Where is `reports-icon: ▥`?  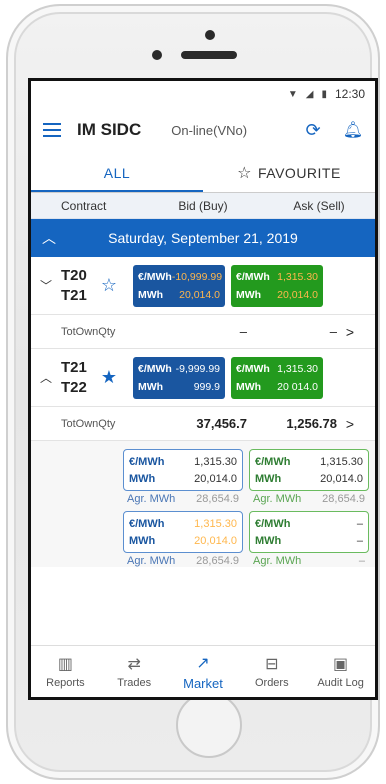
reports-icon: ▥ is located at coordinates (65, 664).